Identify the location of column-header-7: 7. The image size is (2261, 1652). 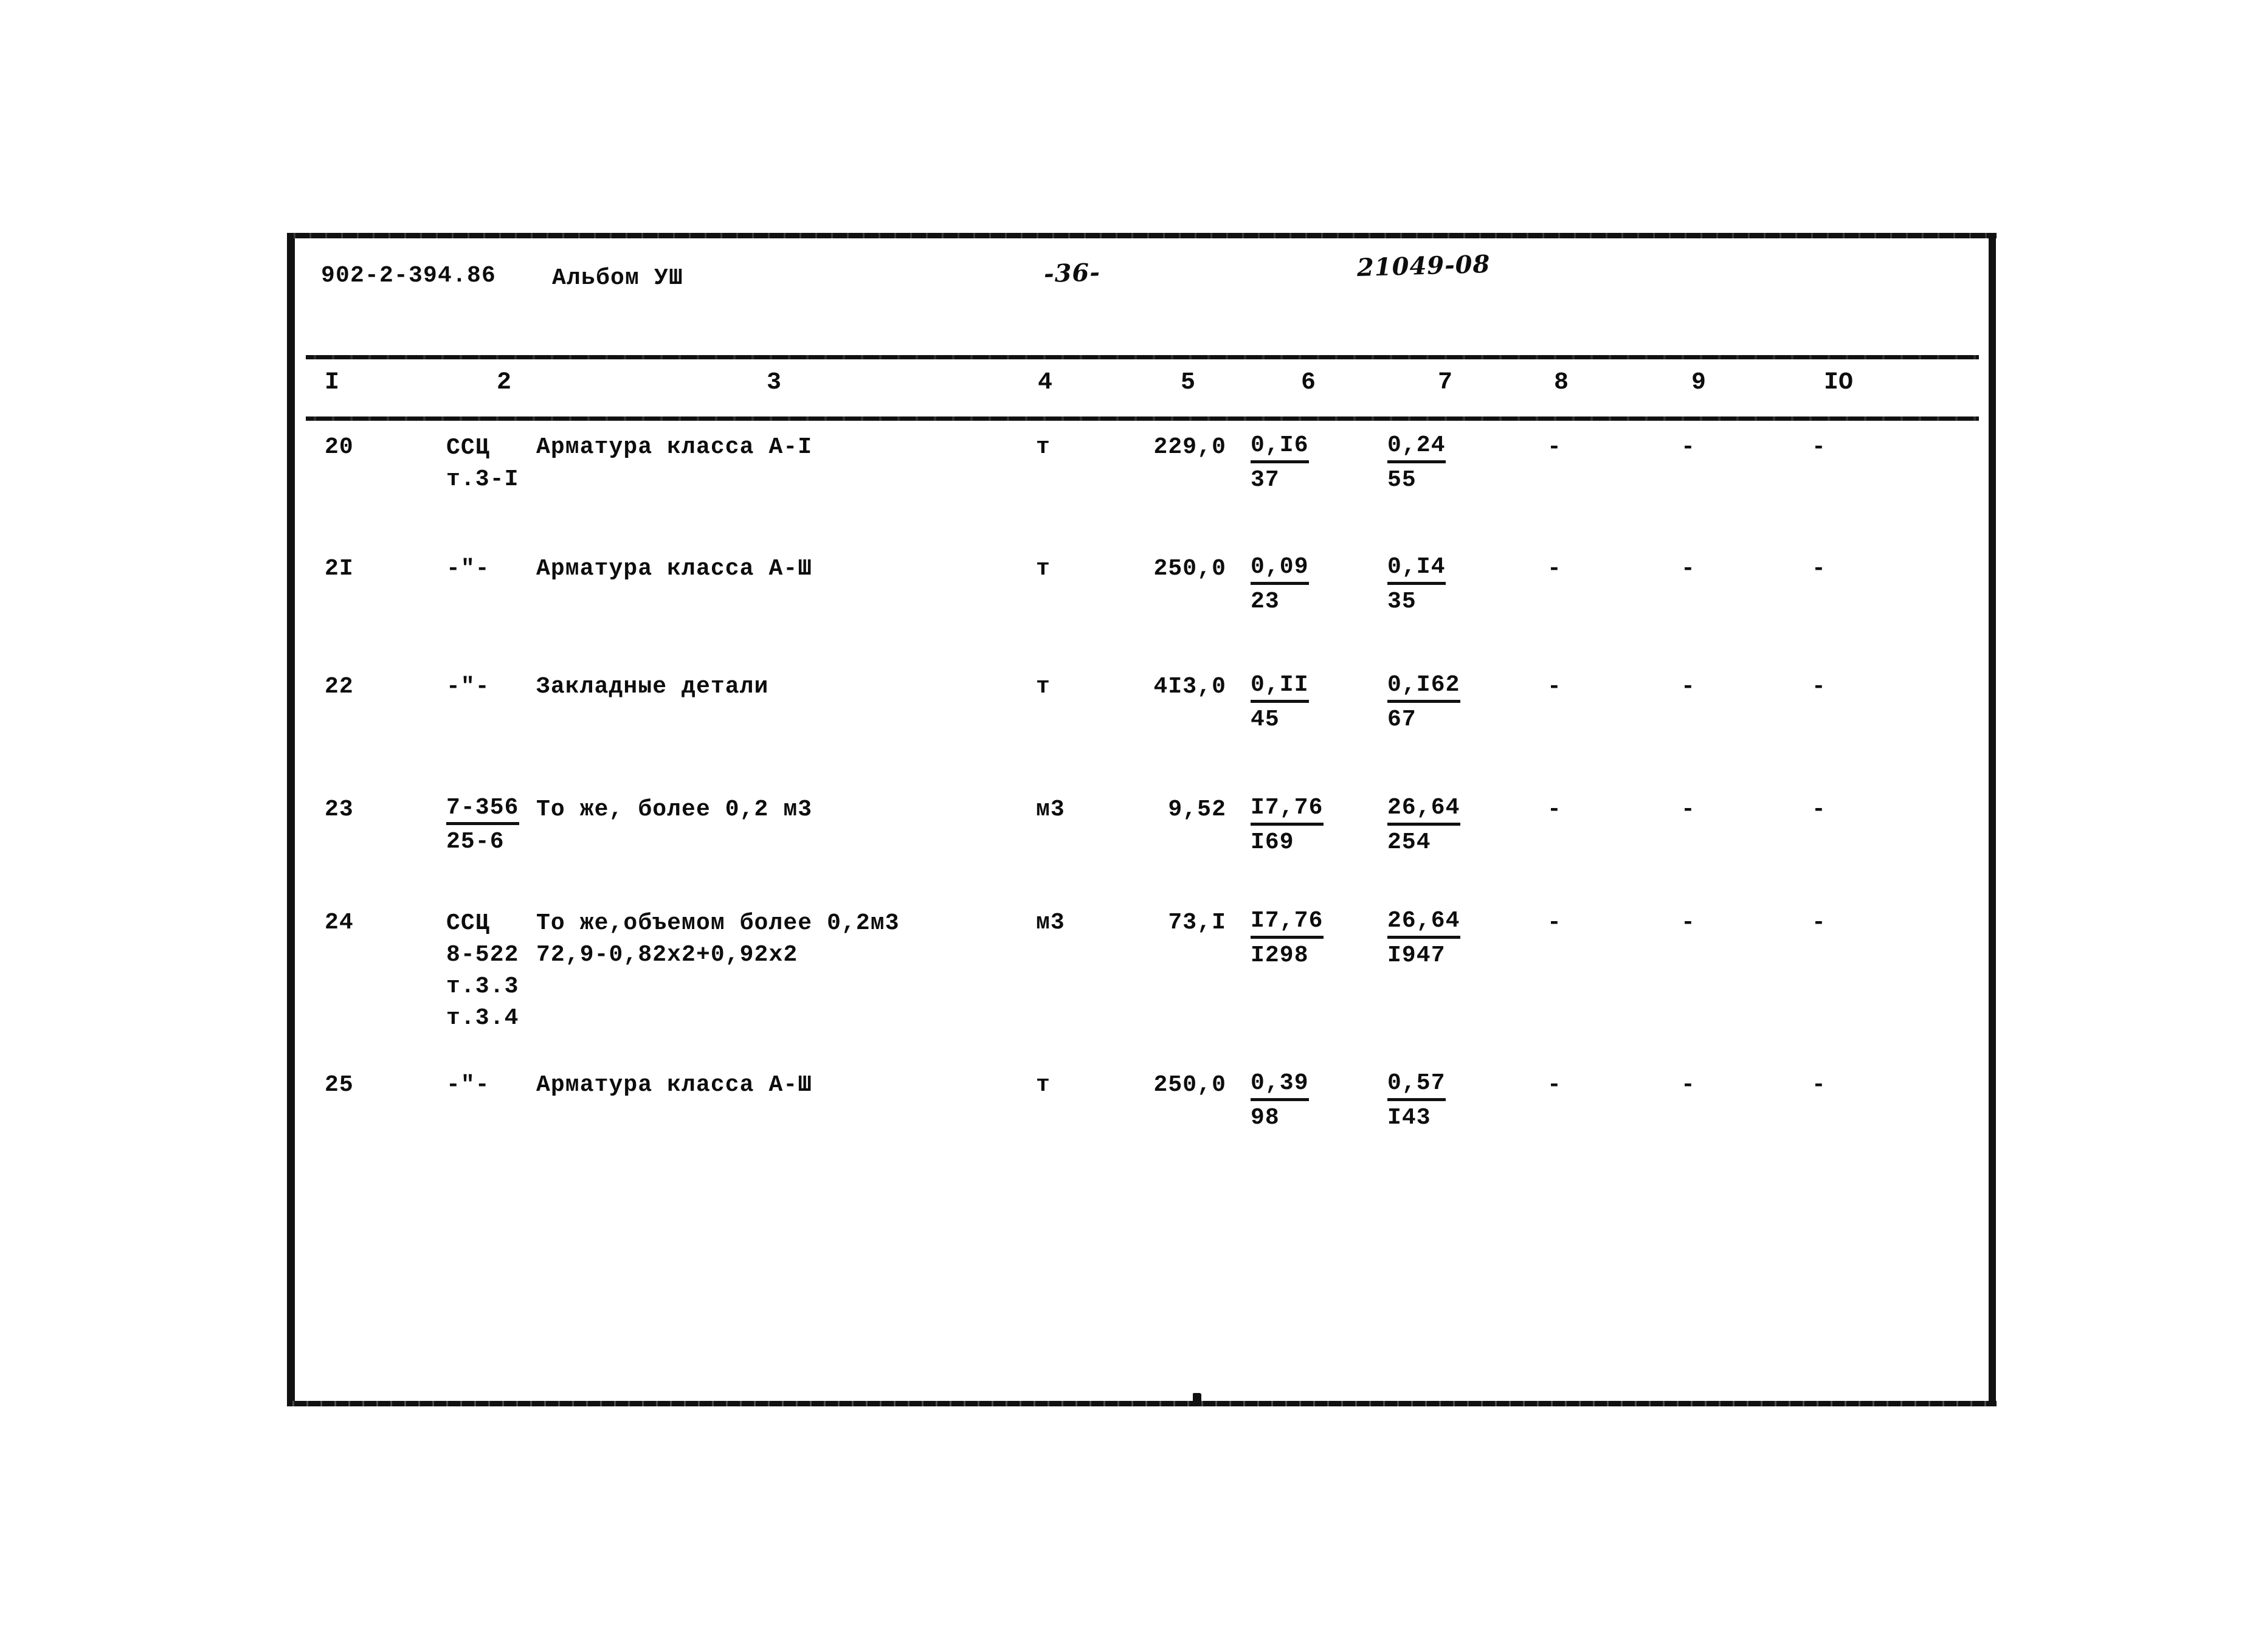
(1445, 382).